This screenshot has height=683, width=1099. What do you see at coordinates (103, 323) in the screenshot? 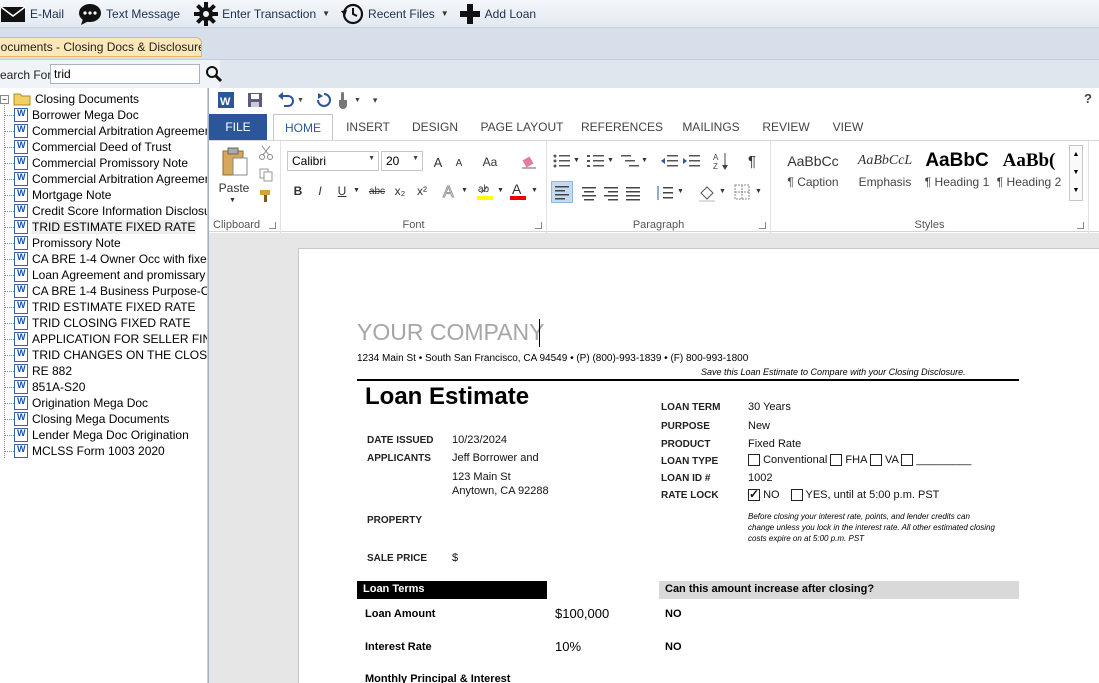
I see `tree-item: TRID CLOSING FIXED RATE` at bounding box center [103, 323].